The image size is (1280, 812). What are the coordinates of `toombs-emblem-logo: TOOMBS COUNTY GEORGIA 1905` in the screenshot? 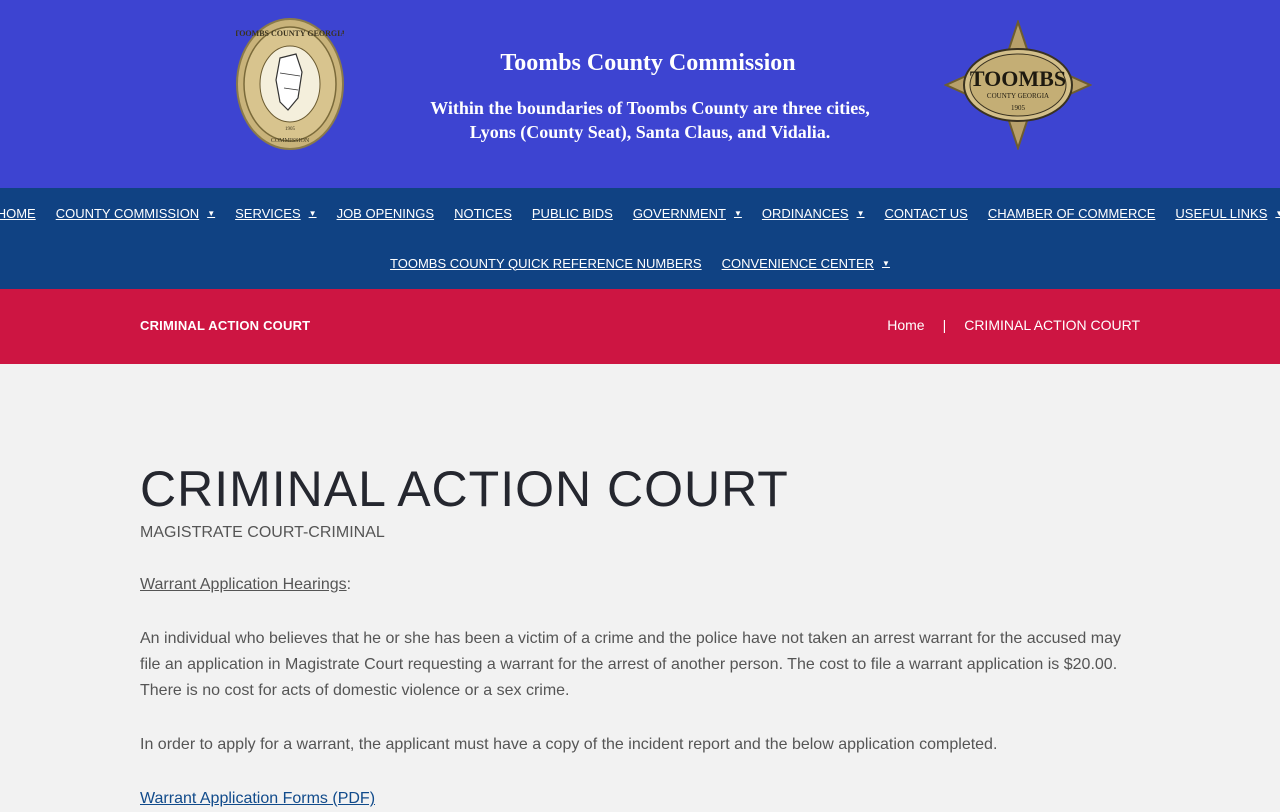 It's located at (1018, 85).